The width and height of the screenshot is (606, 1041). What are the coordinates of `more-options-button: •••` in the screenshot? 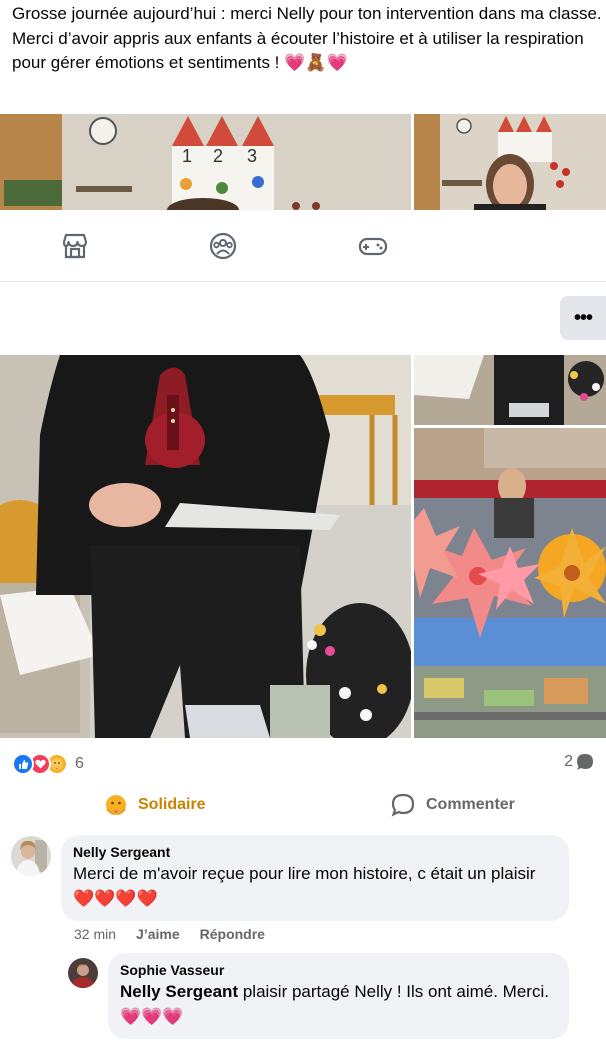 It's located at (583, 318).